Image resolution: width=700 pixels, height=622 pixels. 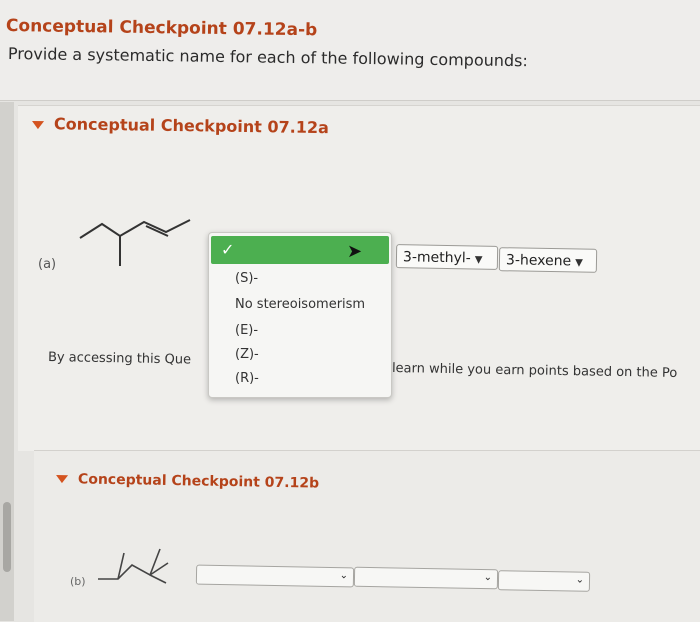 I want to click on access-text-left: By accessing this Que, so click(x=119, y=359).